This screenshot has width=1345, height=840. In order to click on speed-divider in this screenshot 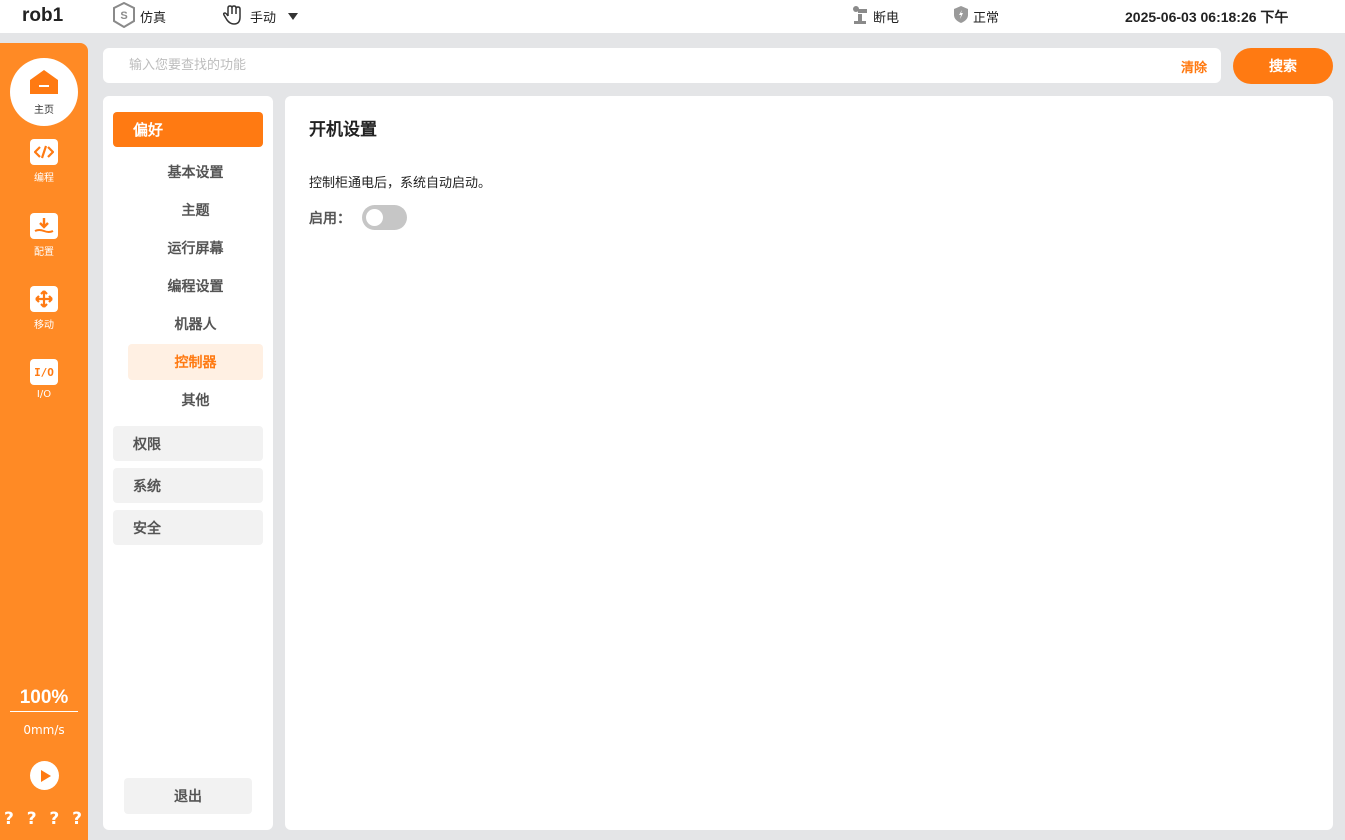, I will do `click(44, 711)`.